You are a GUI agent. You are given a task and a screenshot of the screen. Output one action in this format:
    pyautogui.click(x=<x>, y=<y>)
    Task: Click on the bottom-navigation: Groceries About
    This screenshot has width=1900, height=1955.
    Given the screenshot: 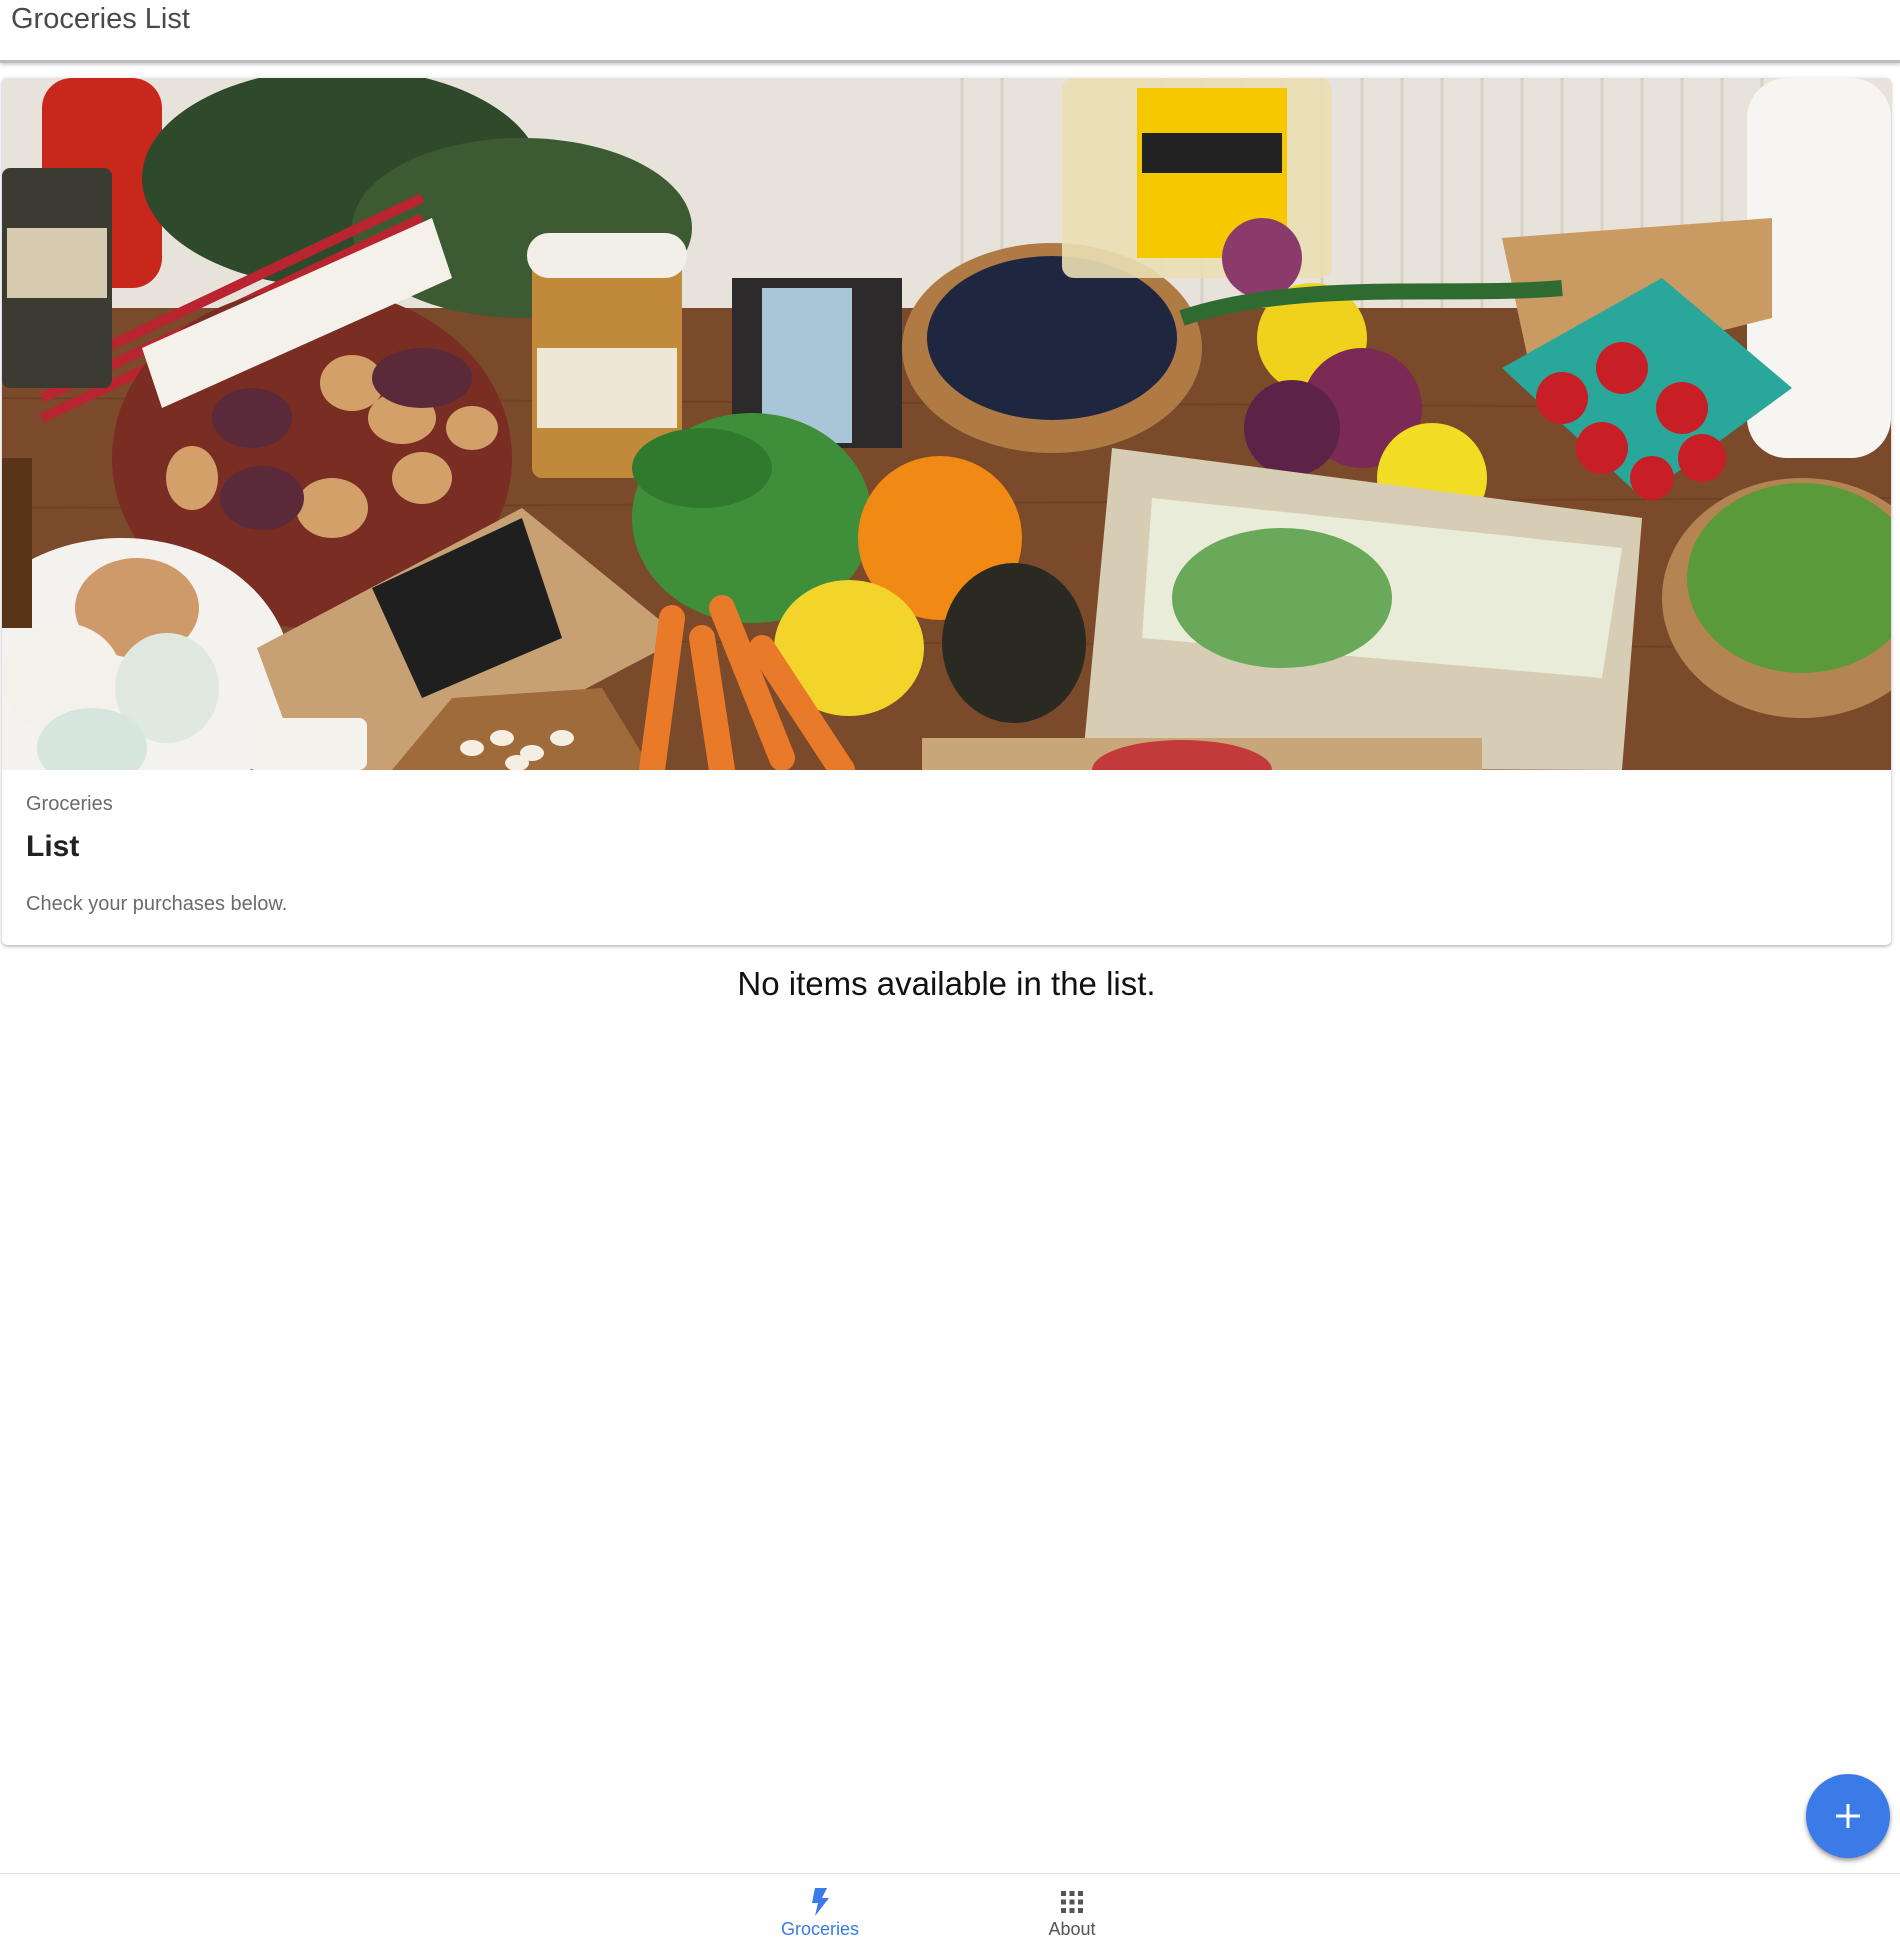 What is the action you would take?
    pyautogui.click(x=950, y=1914)
    